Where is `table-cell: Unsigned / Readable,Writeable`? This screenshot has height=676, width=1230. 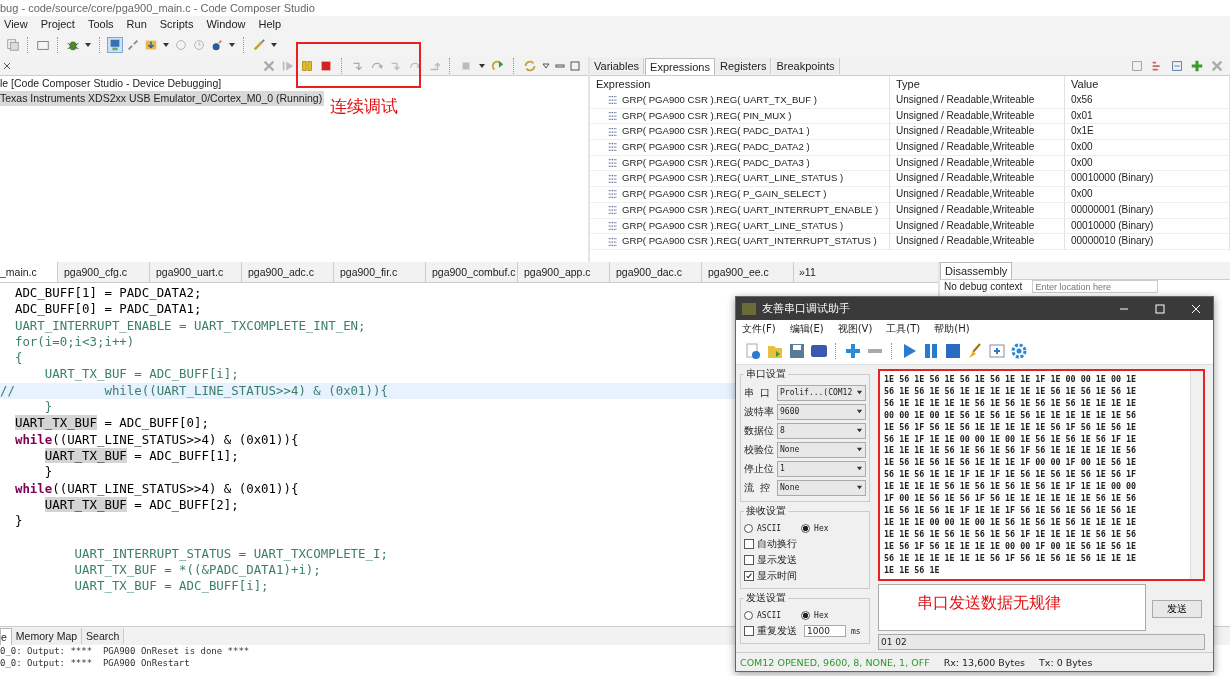 table-cell: Unsigned / Readable,Writeable is located at coordinates (977, 195).